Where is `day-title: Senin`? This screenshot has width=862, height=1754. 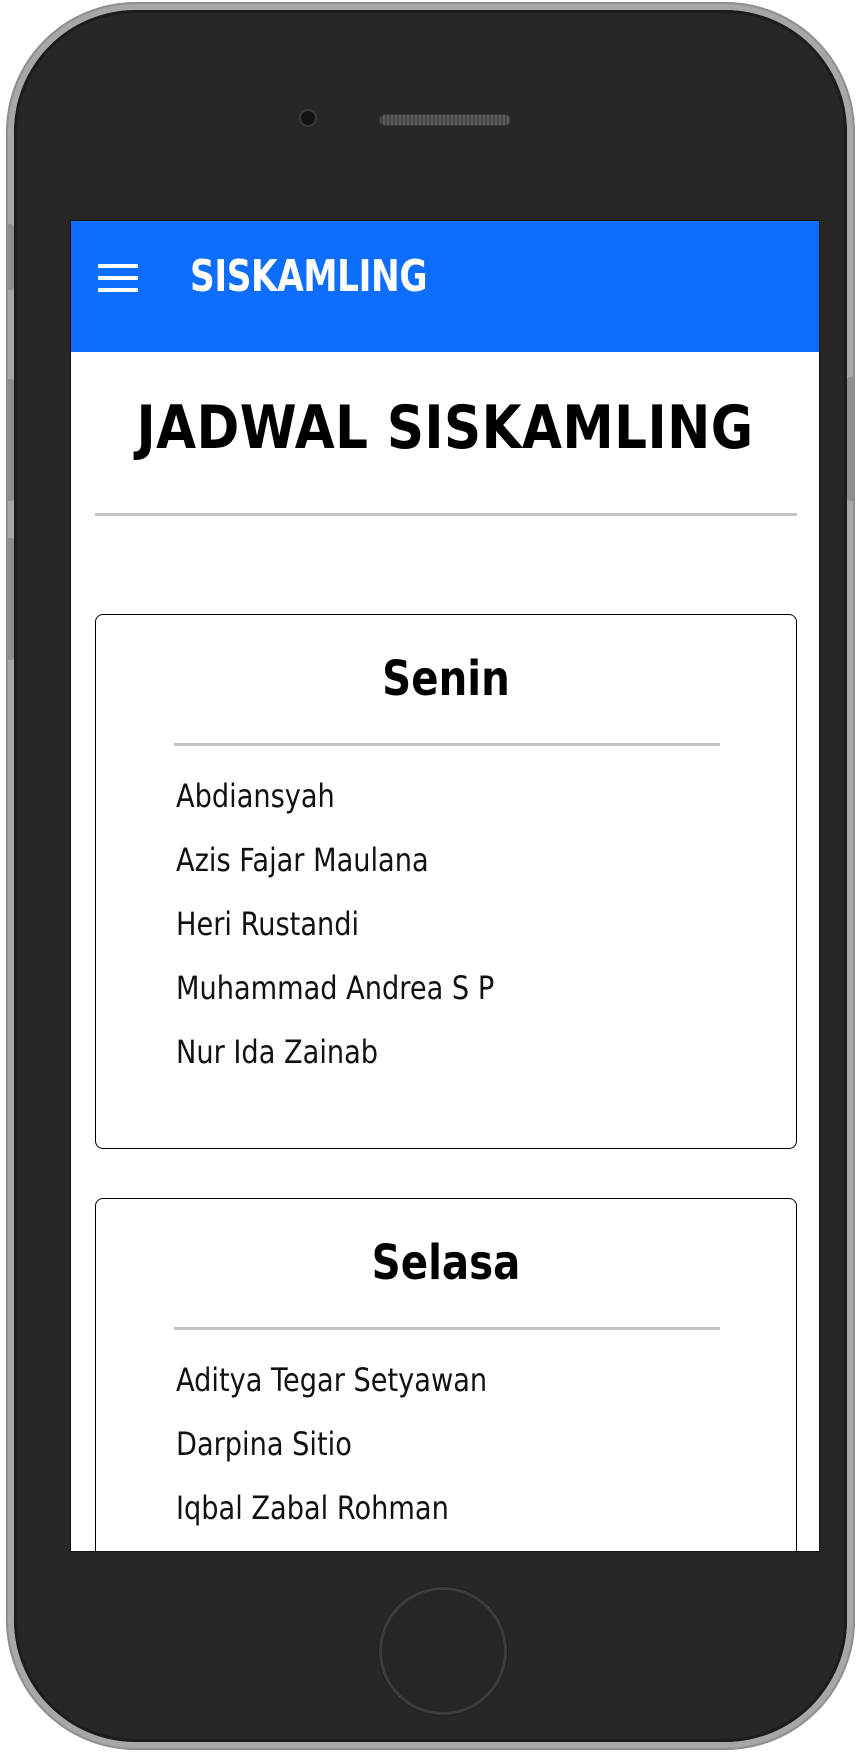 day-title: Senin is located at coordinates (446, 679).